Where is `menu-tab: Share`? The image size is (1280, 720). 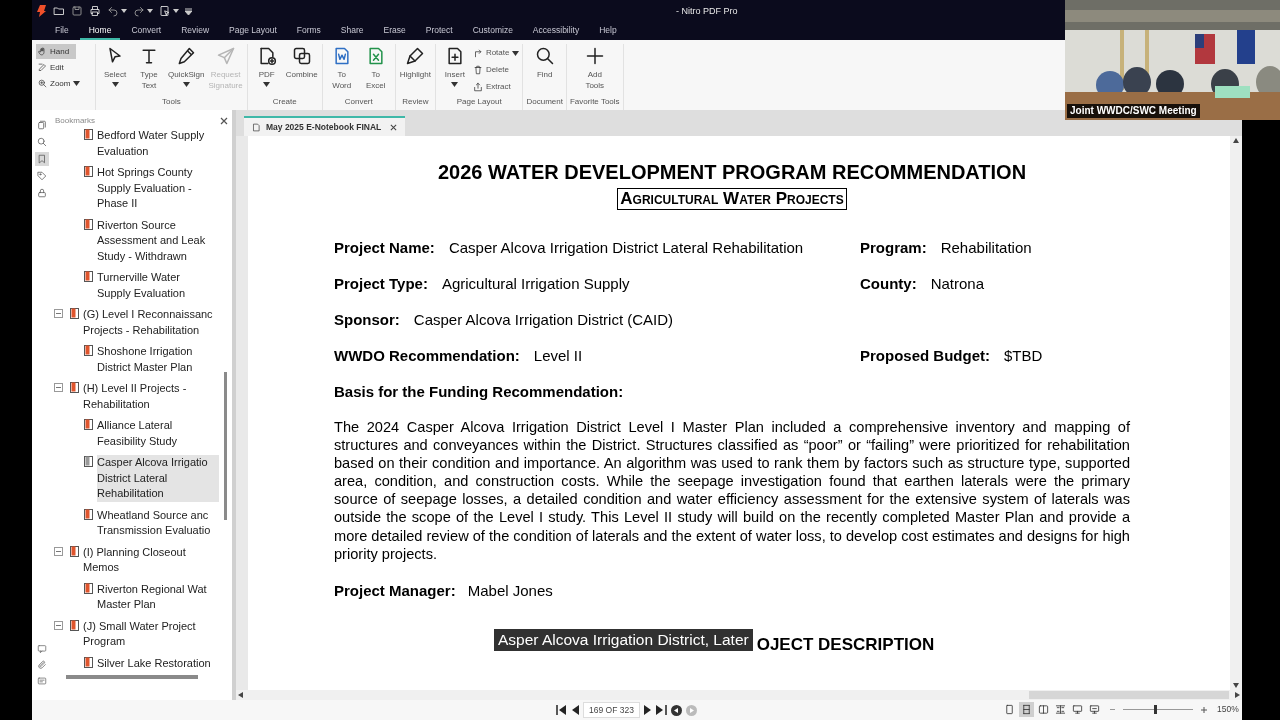
menu-tab: Share is located at coordinates (352, 31).